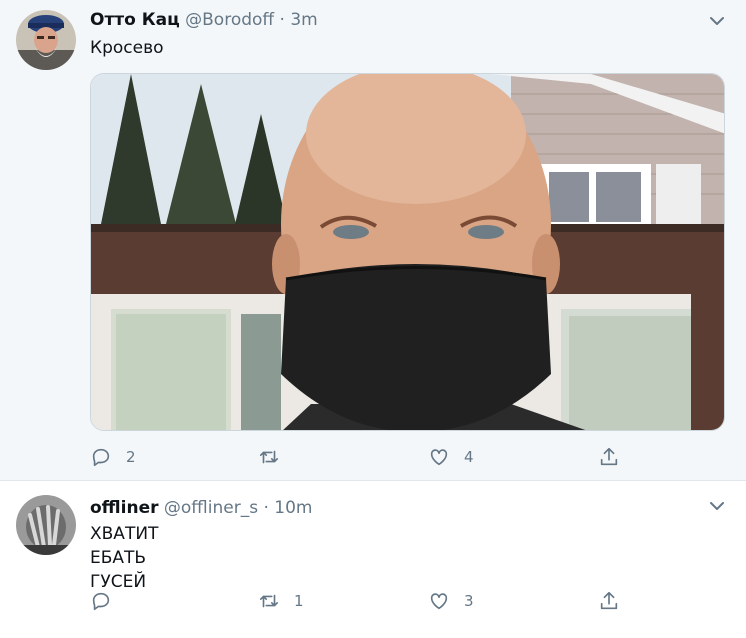 The image size is (746, 638). I want to click on like-button: 3, so click(451, 601).